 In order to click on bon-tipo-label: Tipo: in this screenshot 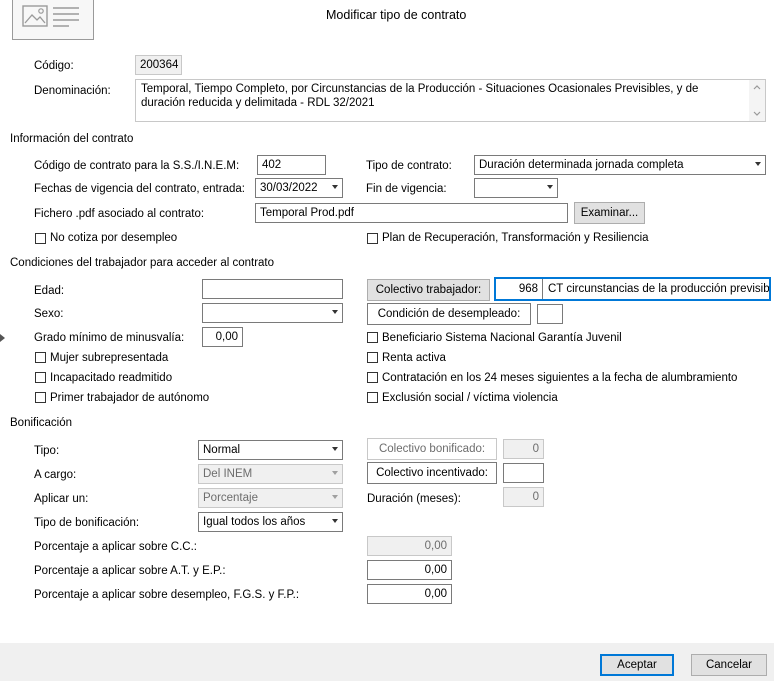, I will do `click(47, 451)`.